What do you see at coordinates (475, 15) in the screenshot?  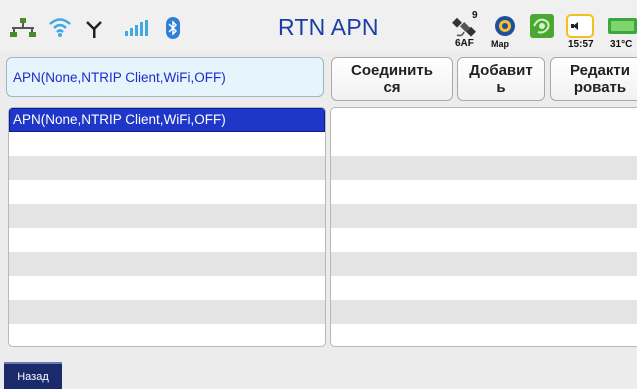 I see `satellite-count: 9` at bounding box center [475, 15].